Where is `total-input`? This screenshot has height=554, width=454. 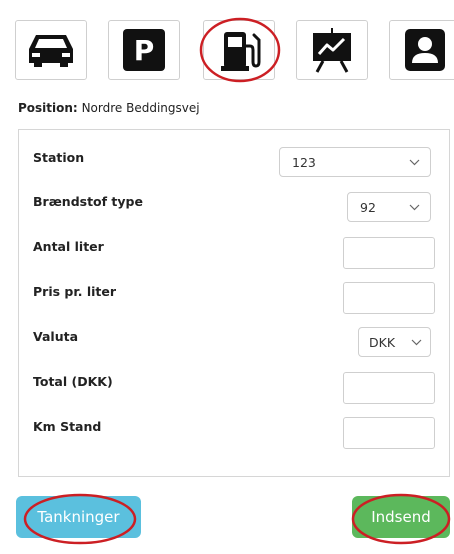
total-input is located at coordinates (389, 388).